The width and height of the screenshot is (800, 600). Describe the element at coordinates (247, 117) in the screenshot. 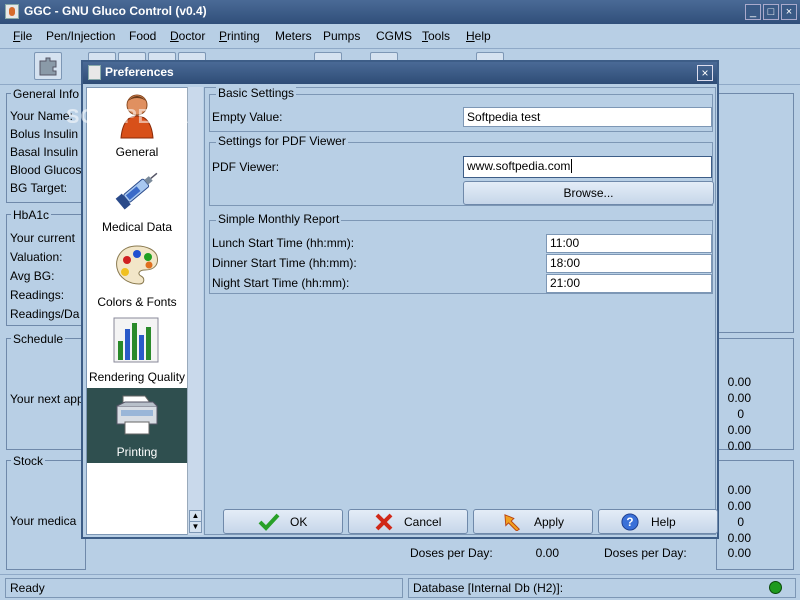

I see `empty-value-label: Empty Value:` at that location.